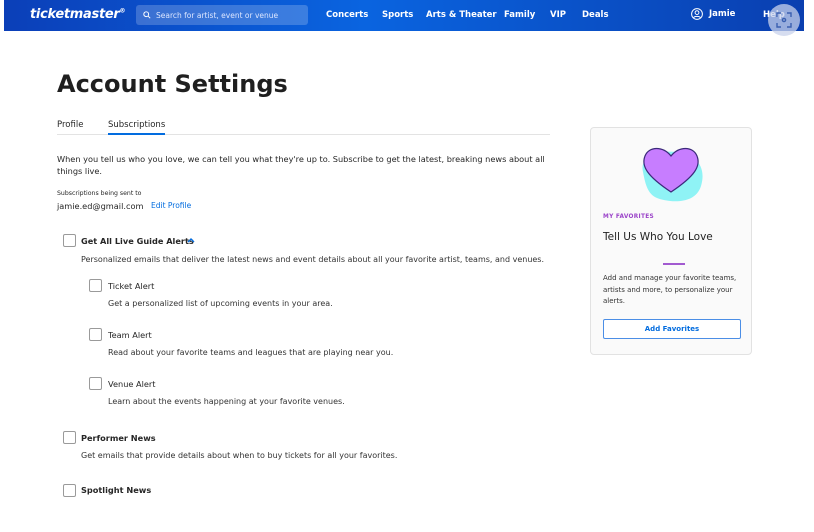  Describe the element at coordinates (116, 490) in the screenshot. I see `spotlight-news-label: Spotlight News` at that location.